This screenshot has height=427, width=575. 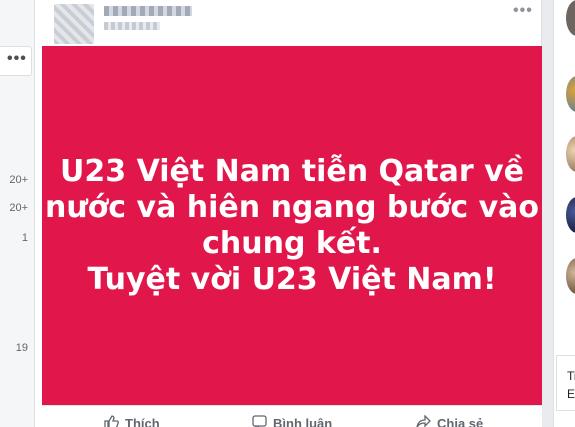 What do you see at coordinates (148, 11) in the screenshot?
I see `post-author-name-blurred` at bounding box center [148, 11].